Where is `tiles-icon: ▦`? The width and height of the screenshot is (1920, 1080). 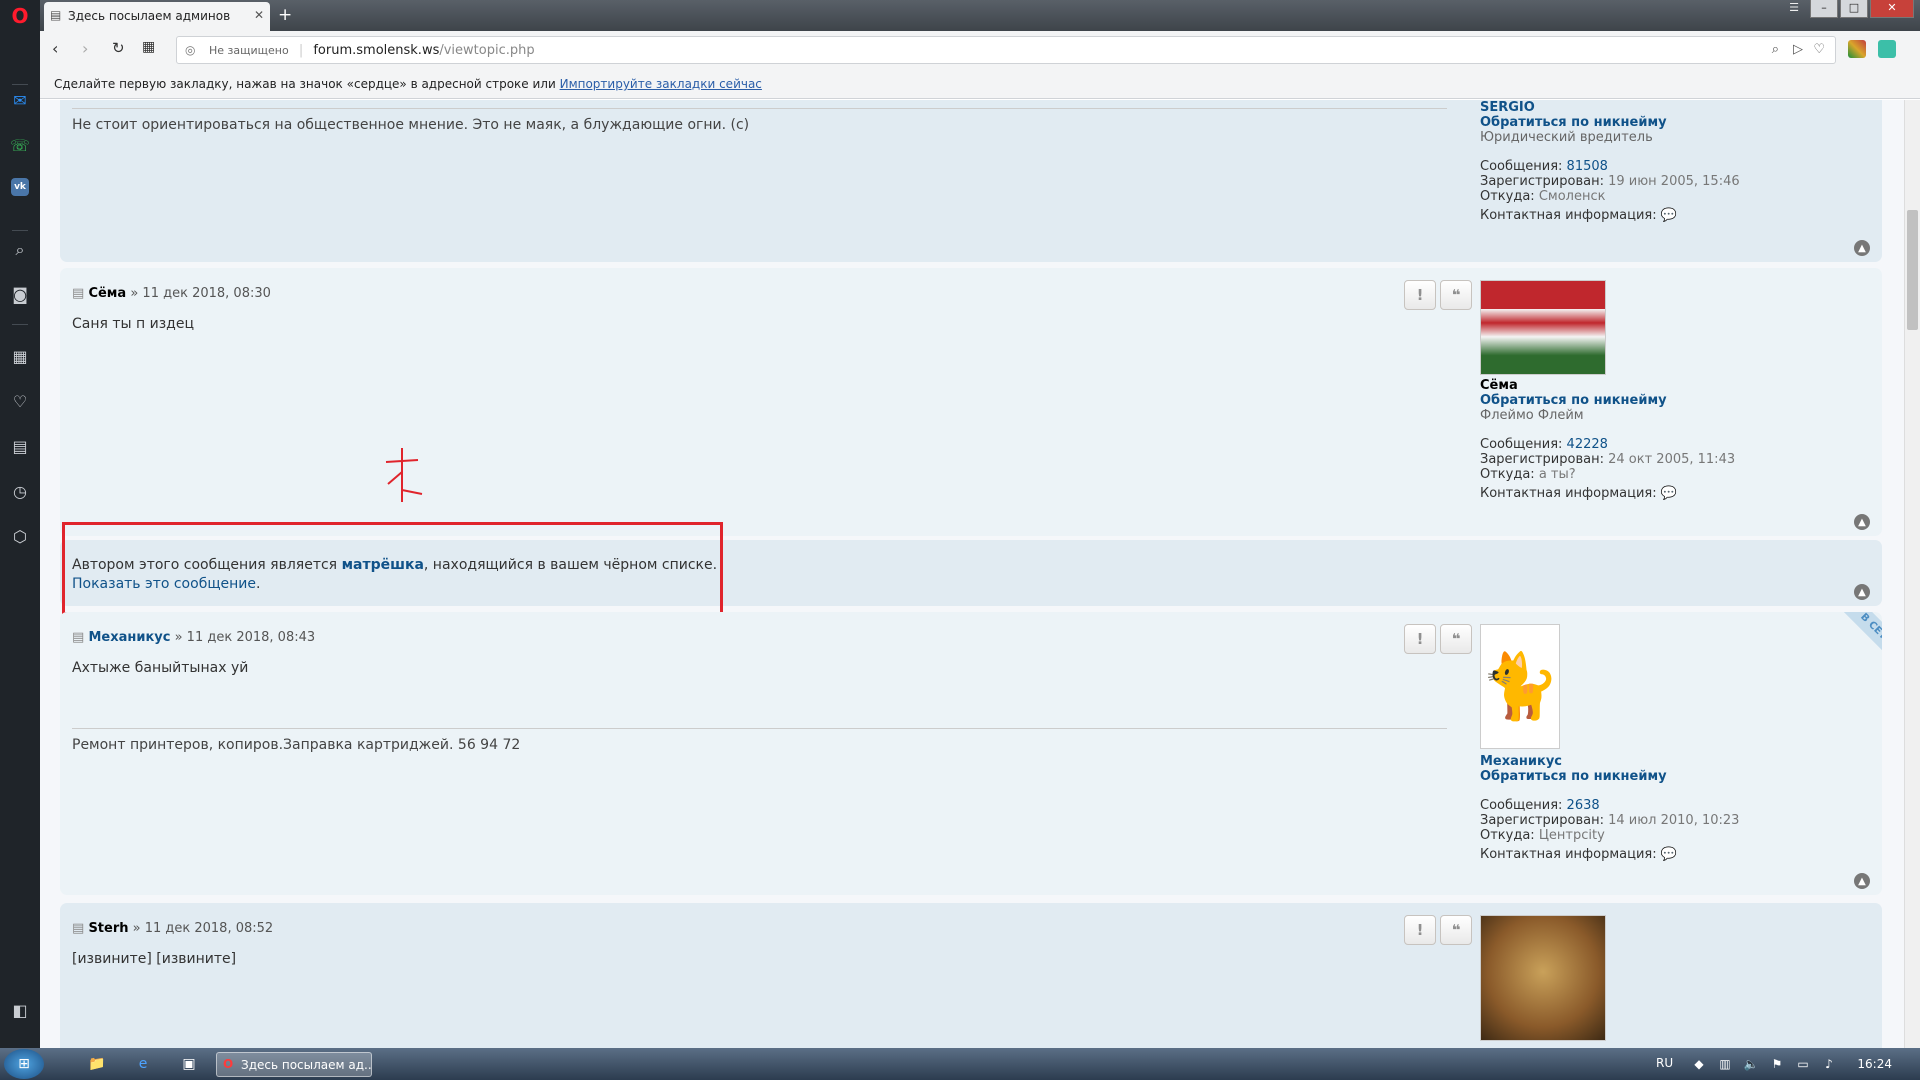
tiles-icon: ▦ is located at coordinates (148, 47).